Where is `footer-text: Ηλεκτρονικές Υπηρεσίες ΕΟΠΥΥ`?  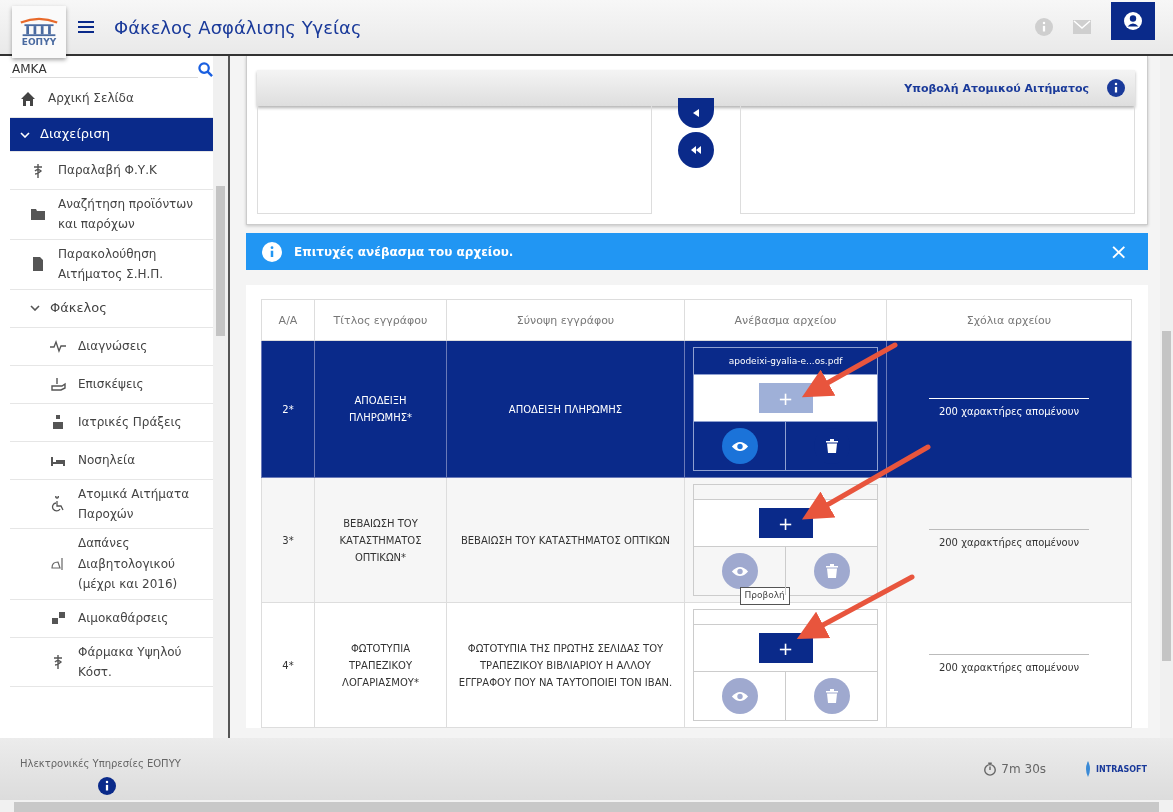
footer-text: Ηλεκτρονικές Υπηρεσίες ΕΟΠΥΥ is located at coordinates (100, 763).